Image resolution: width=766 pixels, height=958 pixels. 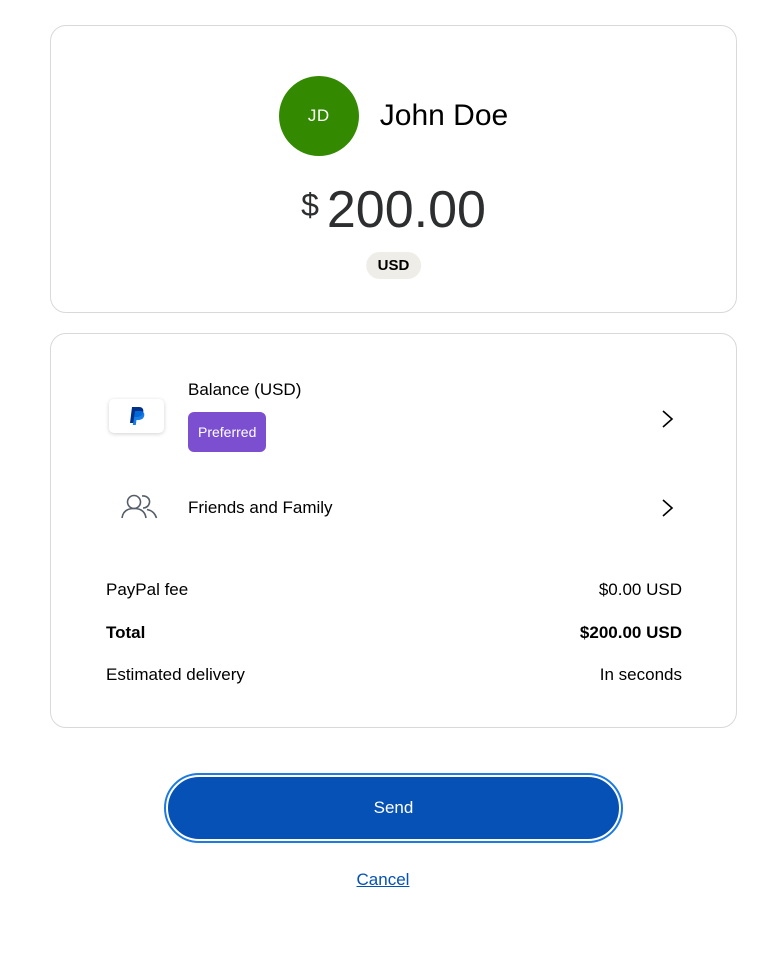 What do you see at coordinates (444, 115) in the screenshot?
I see `recipient-name: John Doe` at bounding box center [444, 115].